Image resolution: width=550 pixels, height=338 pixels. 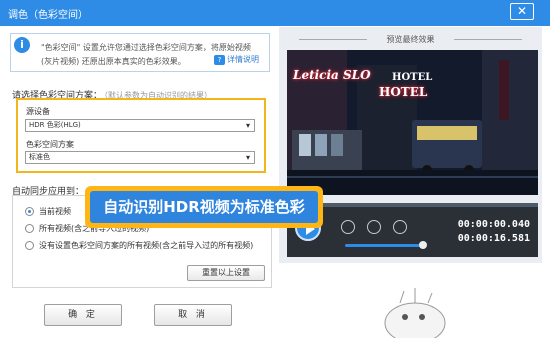 What do you see at coordinates (226, 273) in the screenshot?
I see `reset-button: 重置以上设置` at bounding box center [226, 273].